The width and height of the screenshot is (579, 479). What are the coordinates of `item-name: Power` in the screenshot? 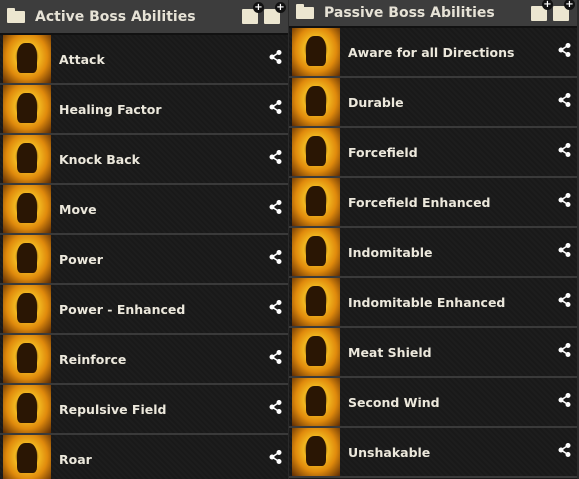 It's located at (81, 259).